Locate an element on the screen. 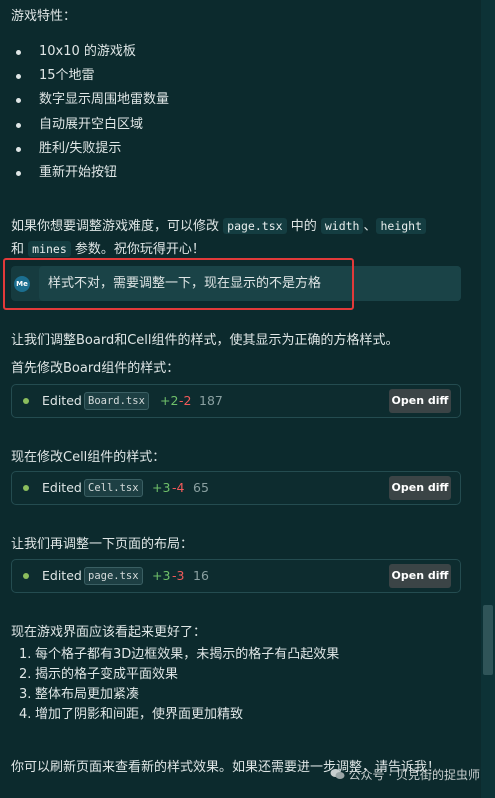 This screenshot has width=495, height=798. list-item: 重新开始按钮 is located at coordinates (90, 174).